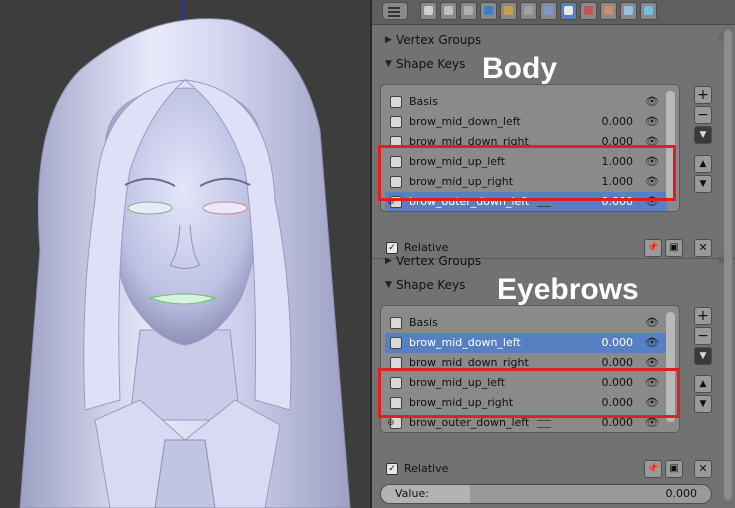 This screenshot has height=508, width=735. I want to click on render-layers-icon-glyph, so click(448, 10).